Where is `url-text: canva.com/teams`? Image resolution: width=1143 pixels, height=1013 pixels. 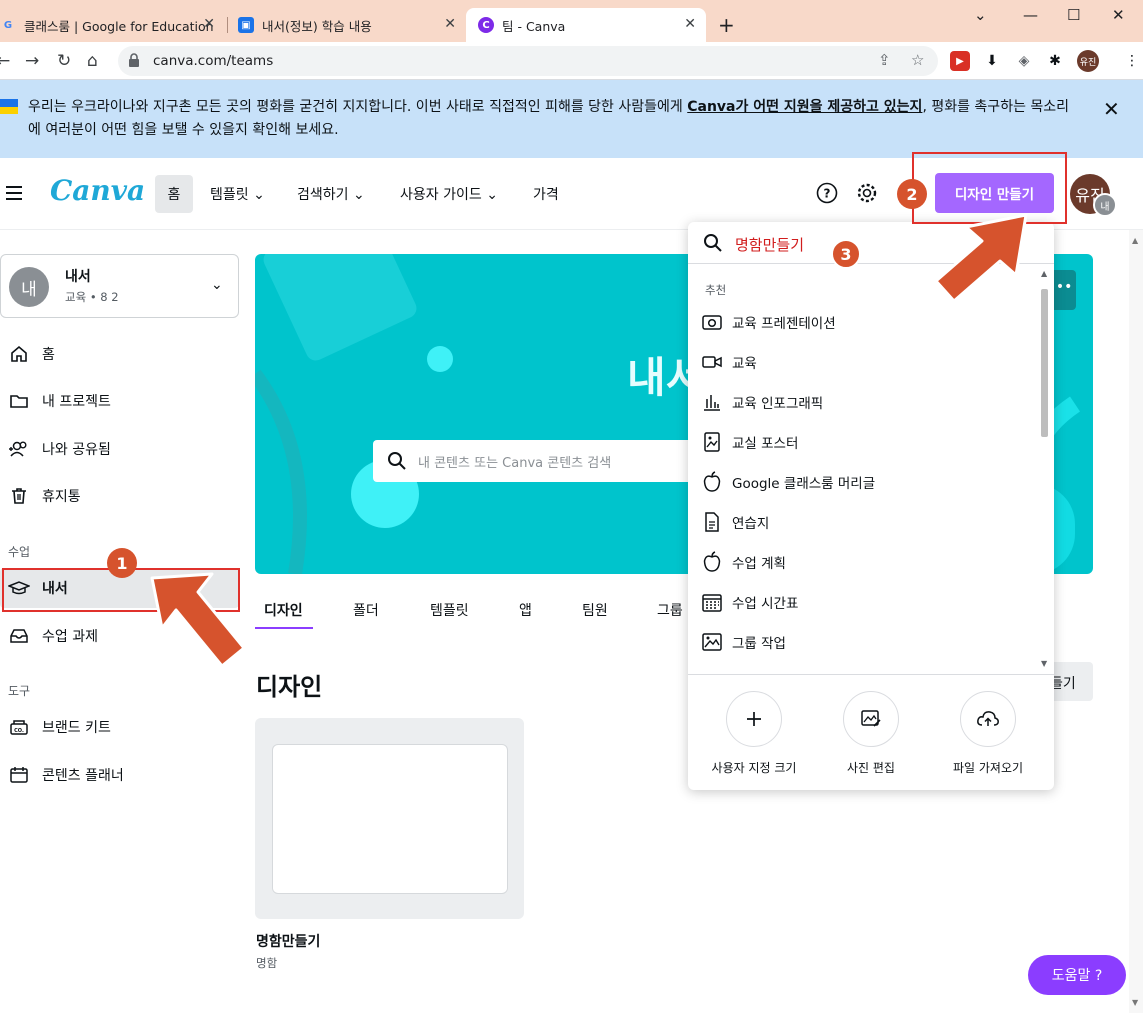
url-text: canva.com/teams is located at coordinates (213, 61).